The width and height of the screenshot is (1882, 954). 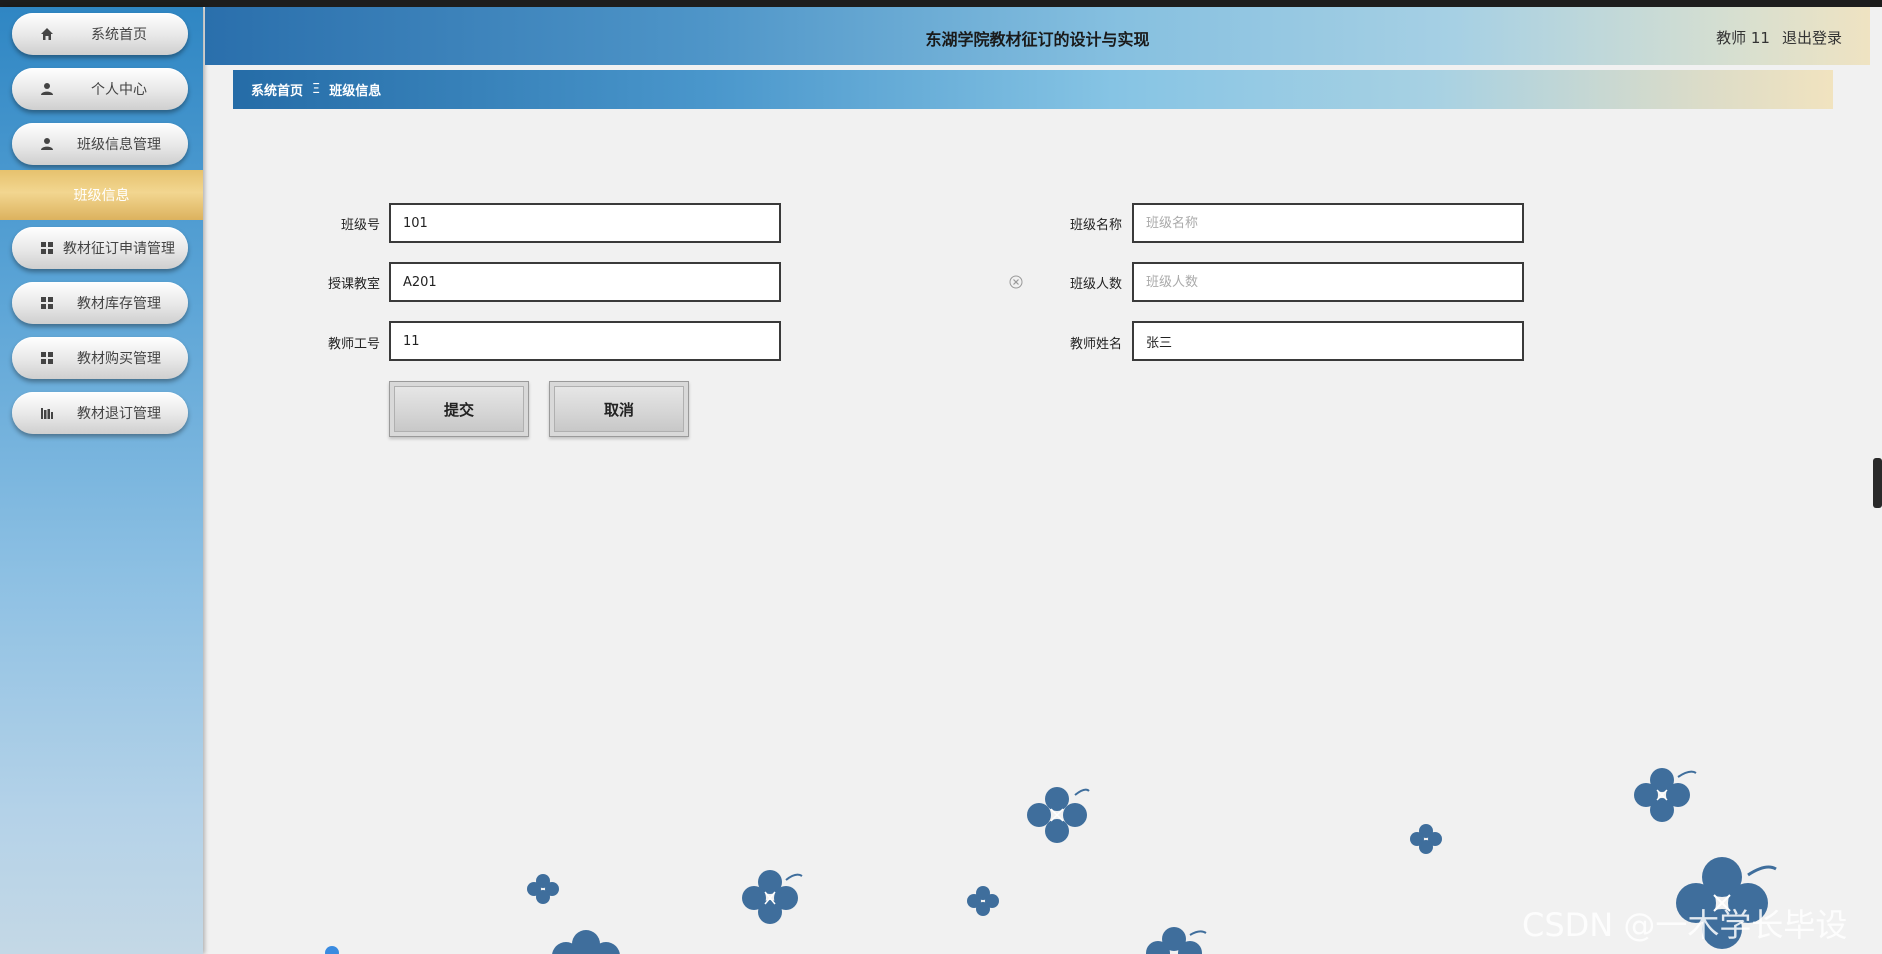 I want to click on sidebar-item-label: 教材购买管理, so click(x=119, y=359).